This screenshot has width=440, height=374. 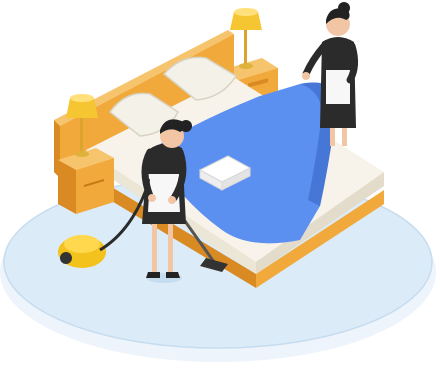 I want to click on nightstand-left, so click(x=86, y=181).